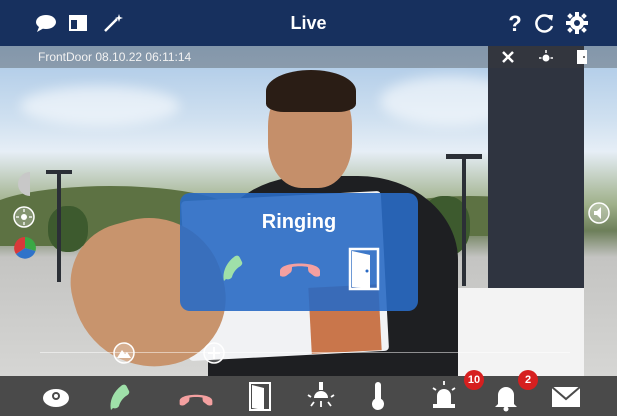 The image size is (617, 416). What do you see at coordinates (300, 268) in the screenshot?
I see `reject-call-icon` at bounding box center [300, 268].